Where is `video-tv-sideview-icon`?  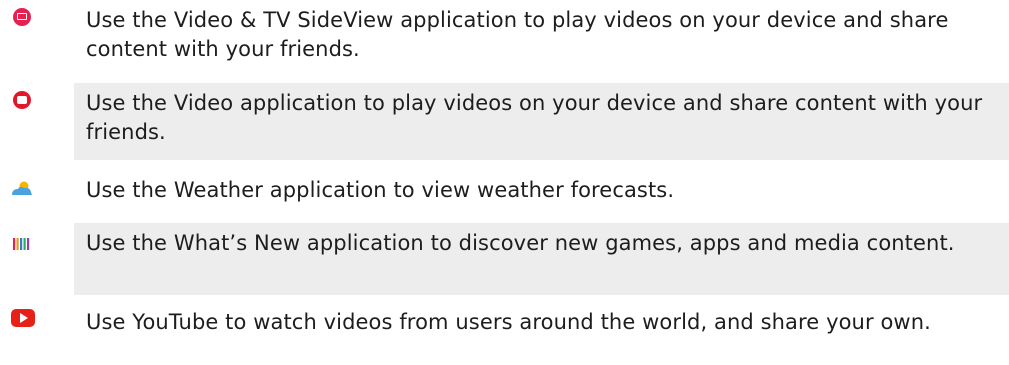 video-tv-sideview-icon is located at coordinates (22, 17).